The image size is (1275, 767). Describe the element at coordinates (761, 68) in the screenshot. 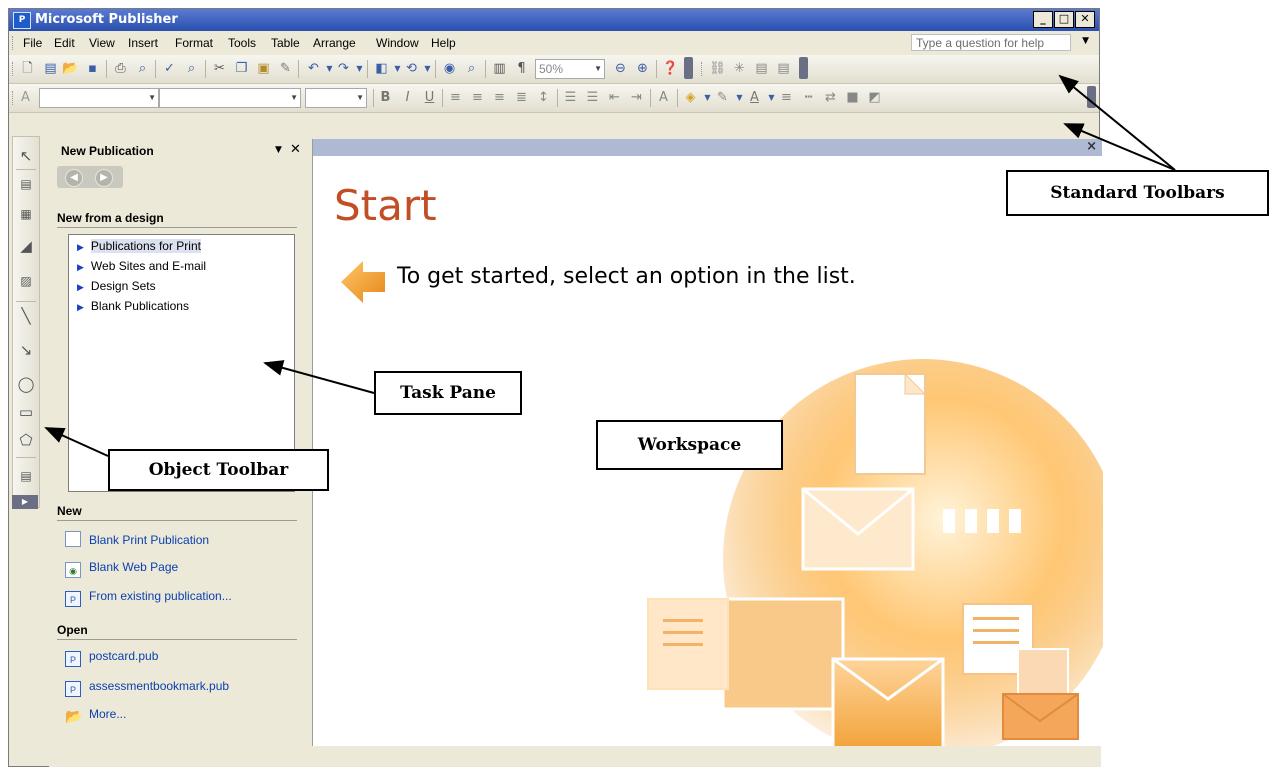

I see `previous-box-icon: ▤` at that location.